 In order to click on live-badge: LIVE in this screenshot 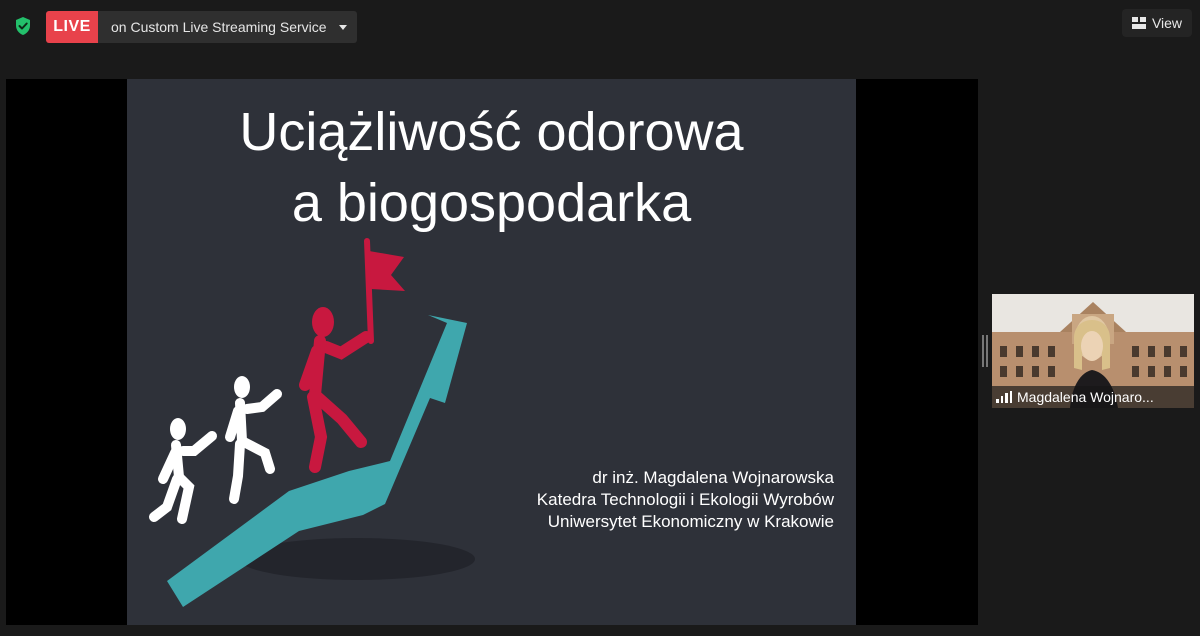, I will do `click(72, 27)`.